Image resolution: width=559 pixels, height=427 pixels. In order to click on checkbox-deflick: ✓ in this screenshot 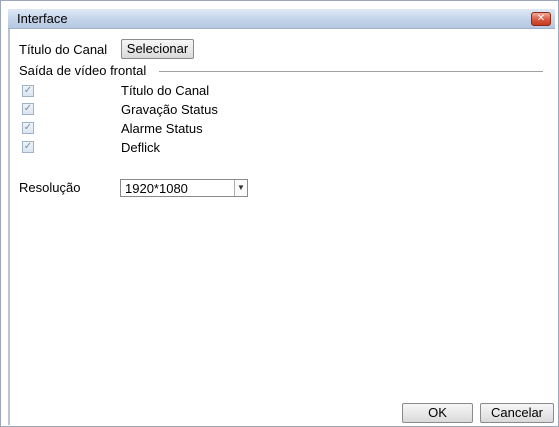, I will do `click(28, 147)`.